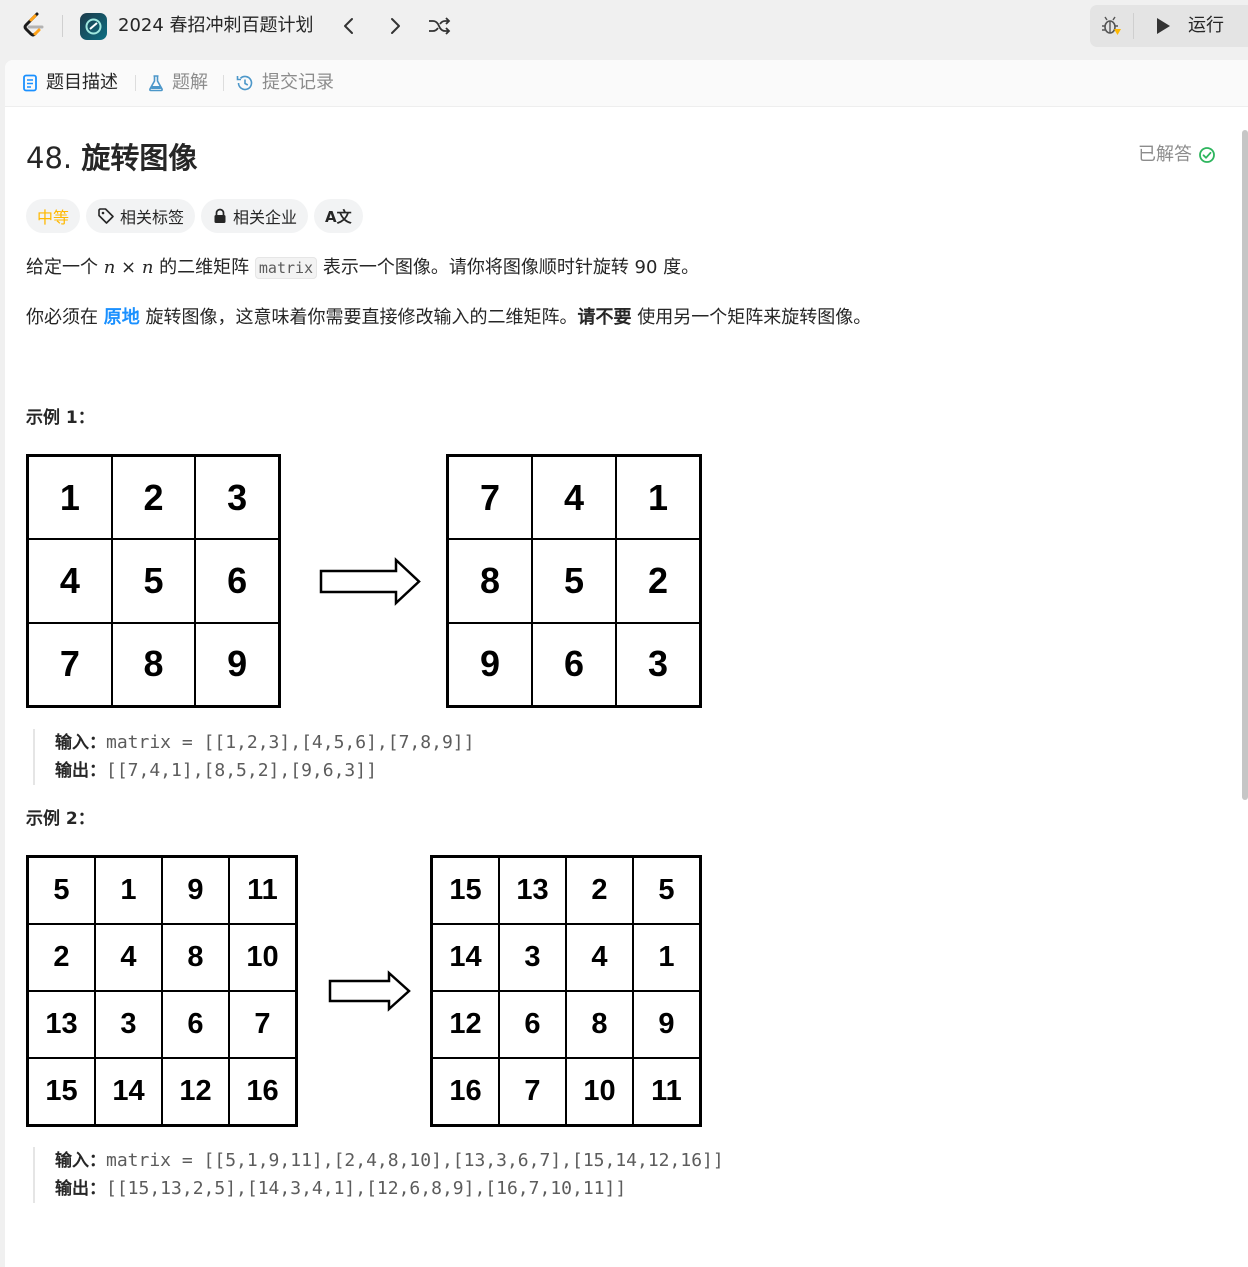  I want to click on matrix-cell: 15, so click(61, 1091).